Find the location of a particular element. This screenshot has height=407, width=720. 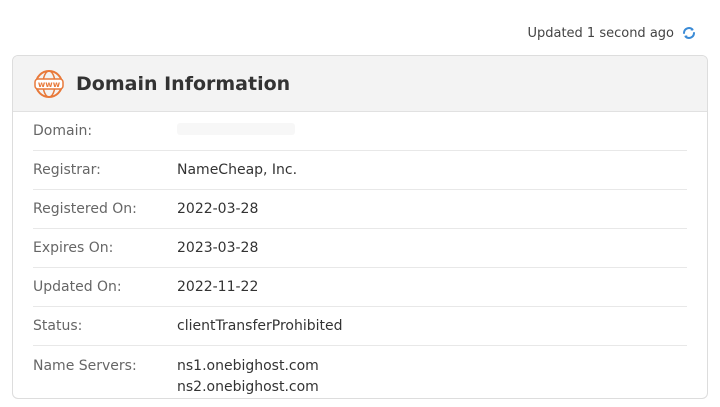

updated-on-label: Updated On: is located at coordinates (77, 287).